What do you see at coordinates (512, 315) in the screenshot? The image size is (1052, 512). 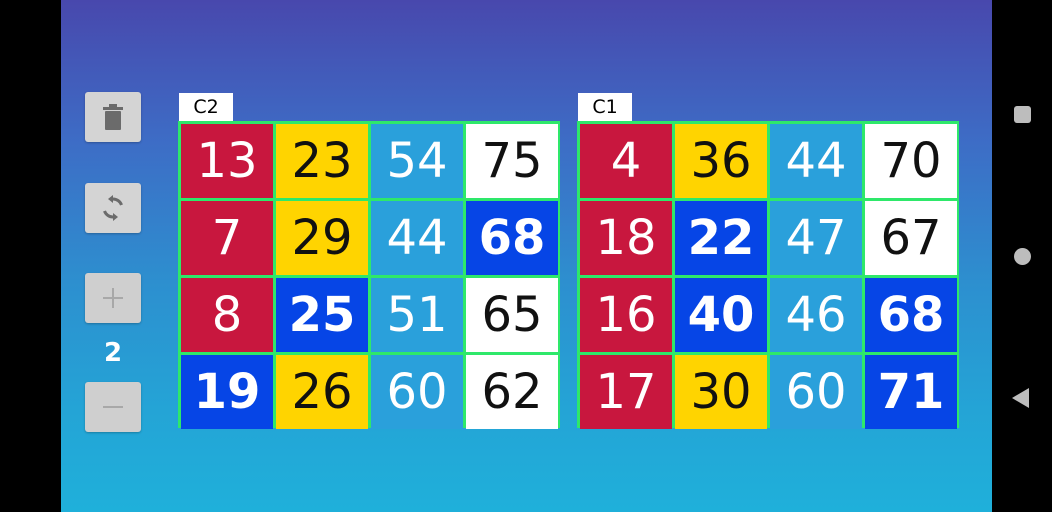 I see `card-cell: 65` at bounding box center [512, 315].